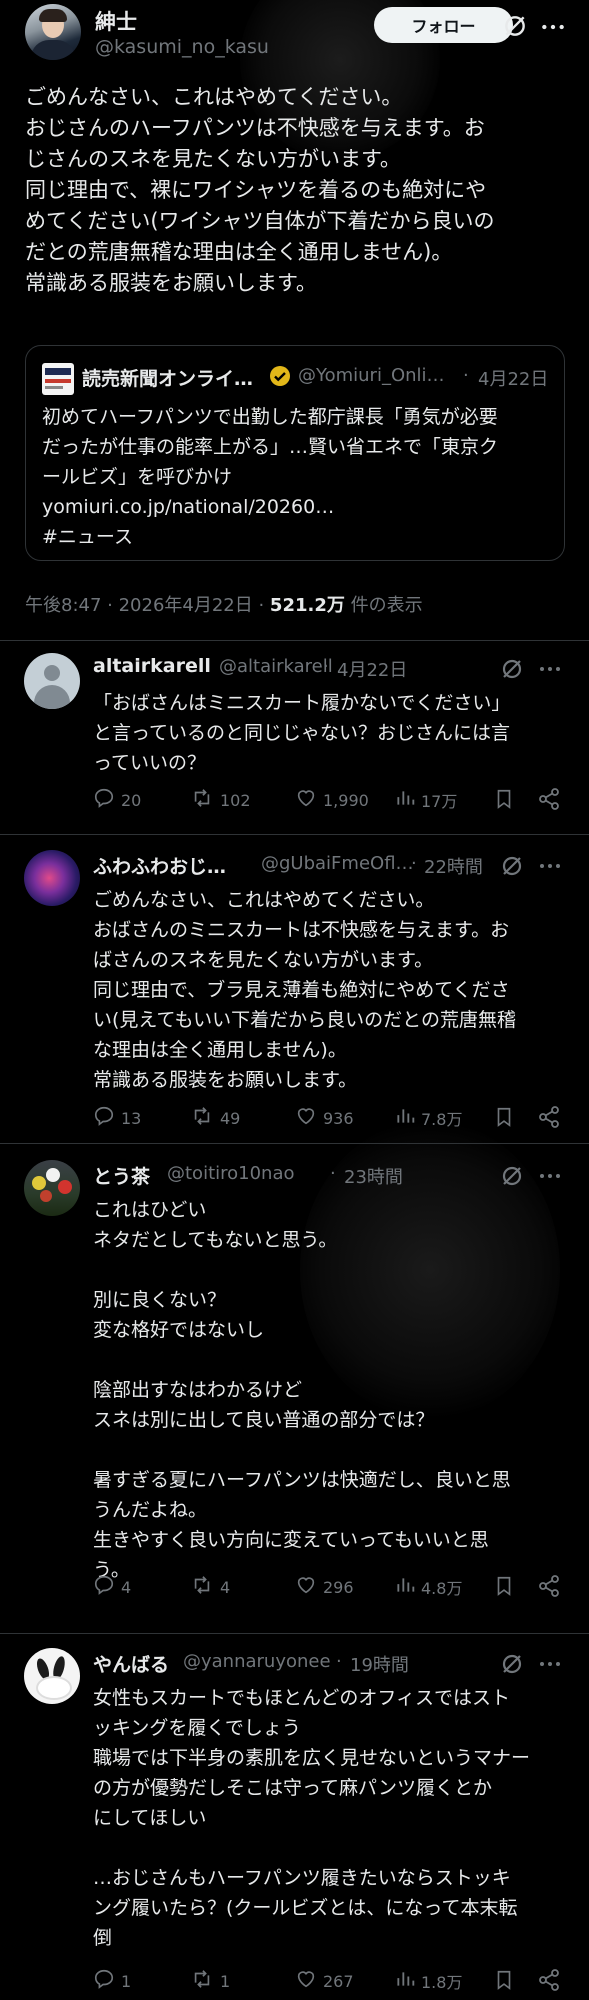 The image size is (589, 2000). I want to click on reply-button: 20, so click(117, 800).